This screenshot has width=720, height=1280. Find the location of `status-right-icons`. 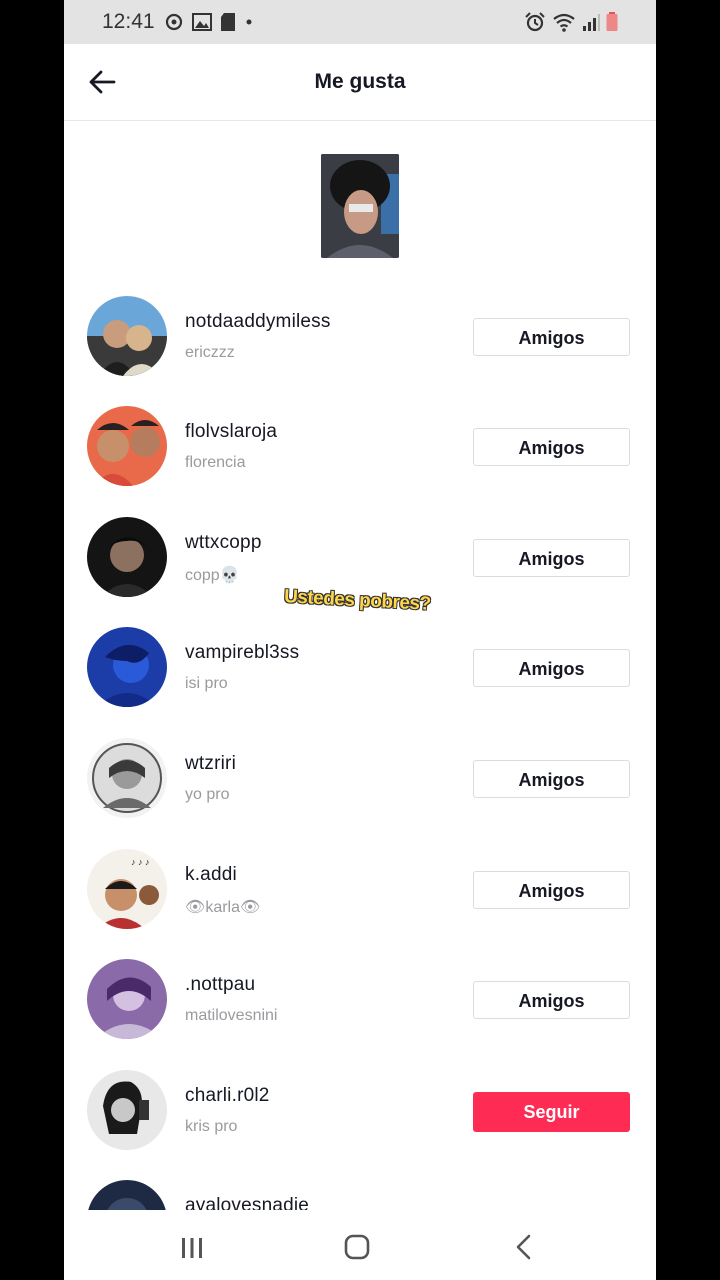

status-right-icons is located at coordinates (571, 22).